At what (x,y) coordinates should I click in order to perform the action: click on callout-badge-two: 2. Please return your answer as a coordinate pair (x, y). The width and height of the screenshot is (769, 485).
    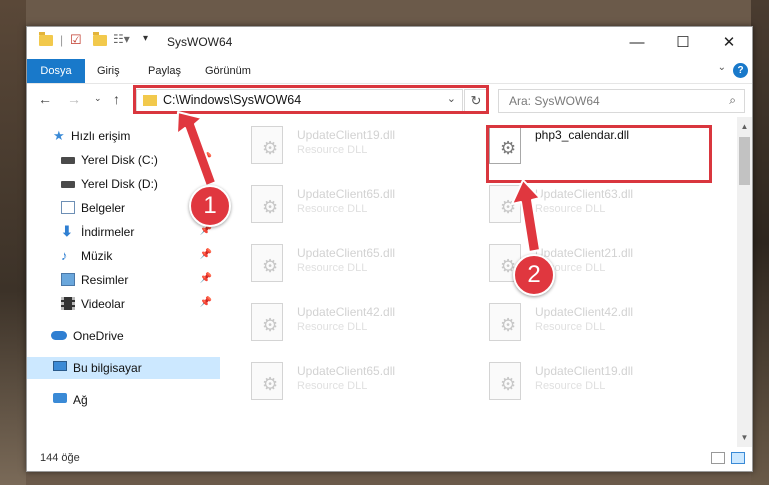
    Looking at the image, I should click on (534, 275).